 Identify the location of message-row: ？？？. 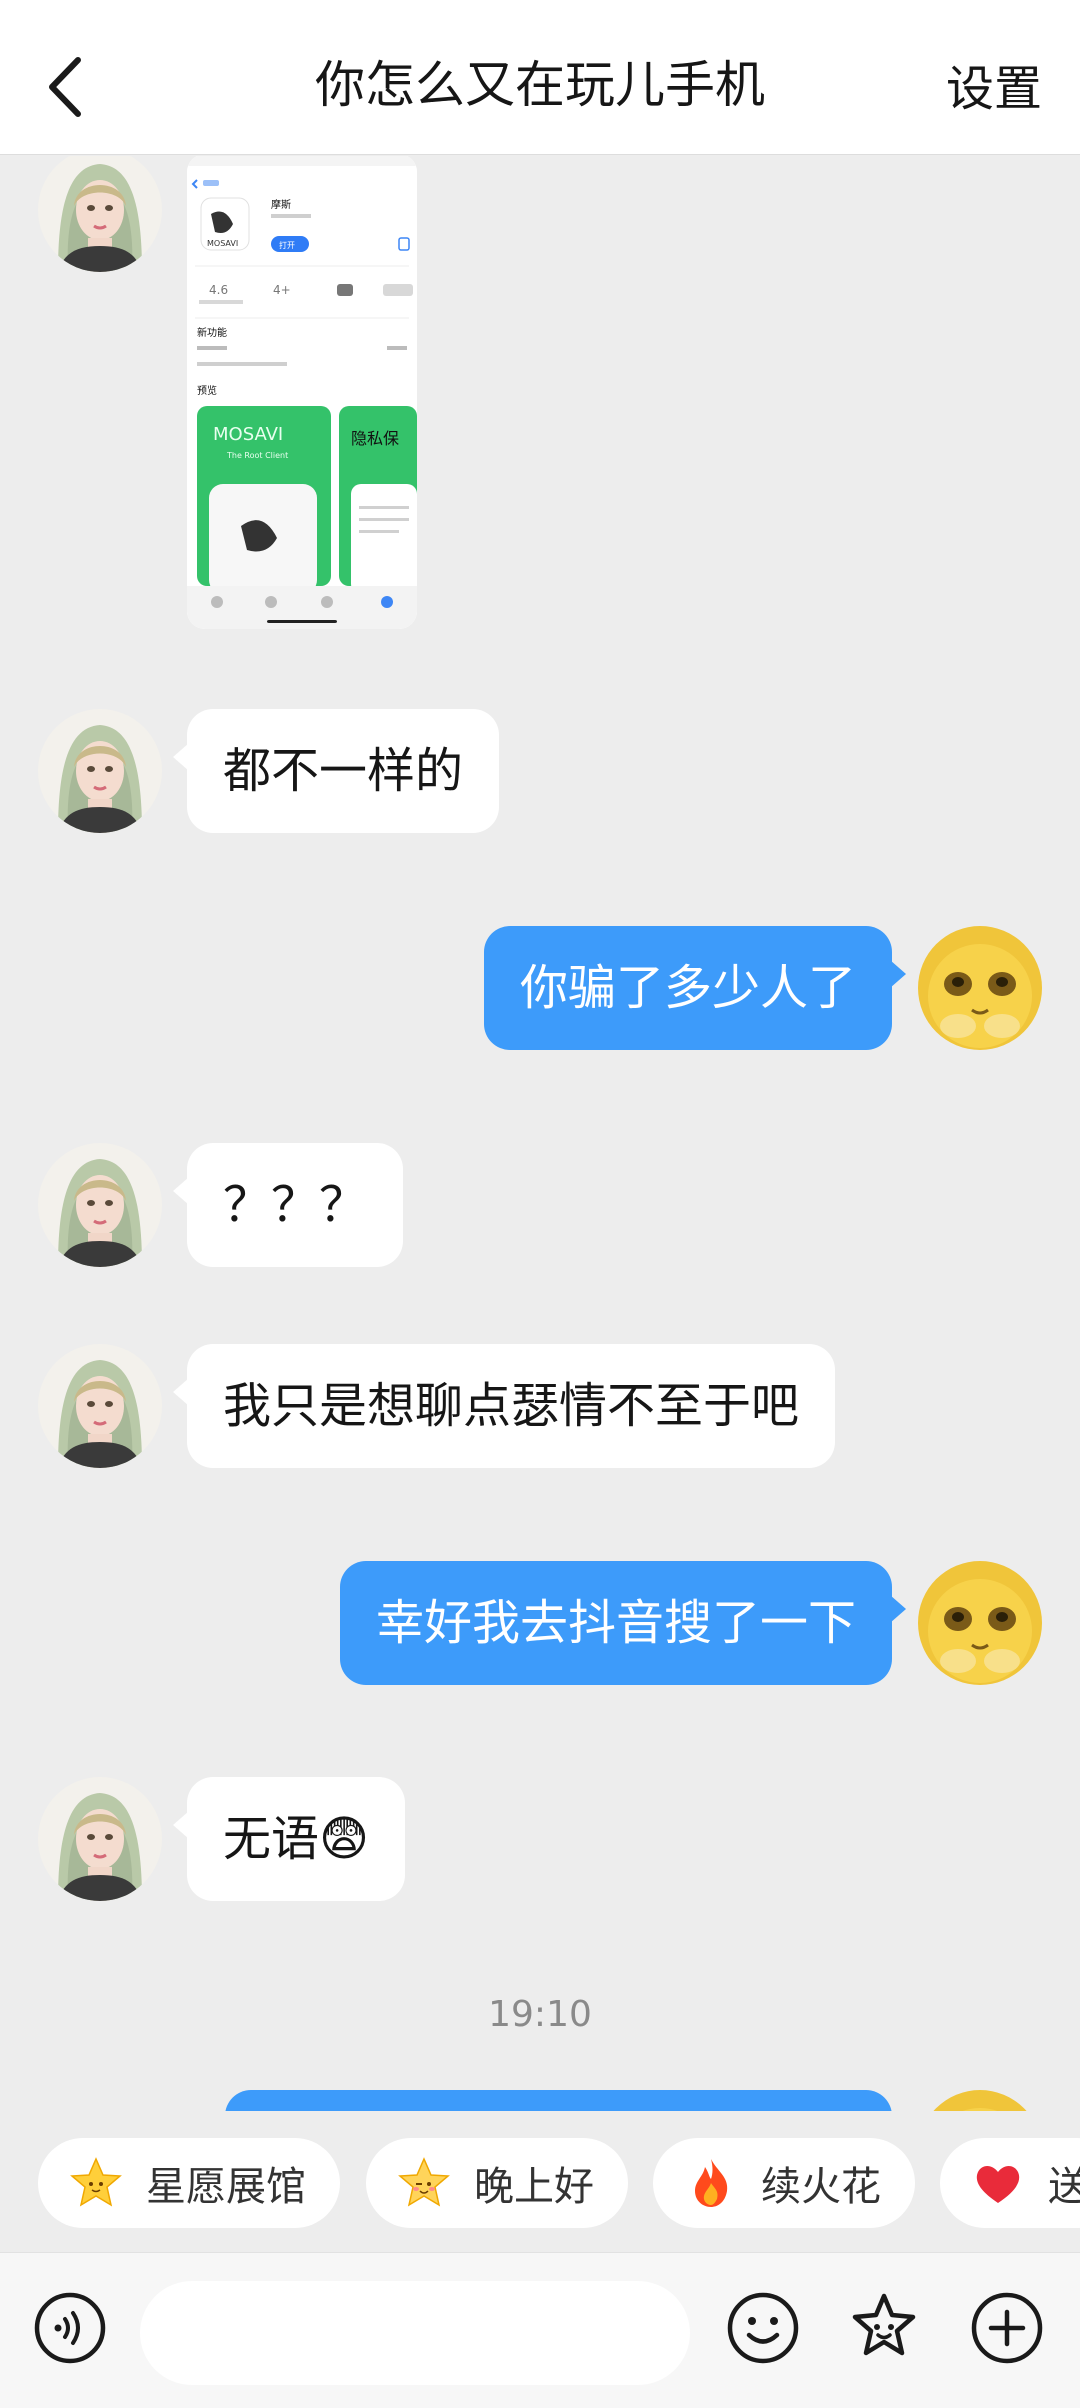
(540, 1205).